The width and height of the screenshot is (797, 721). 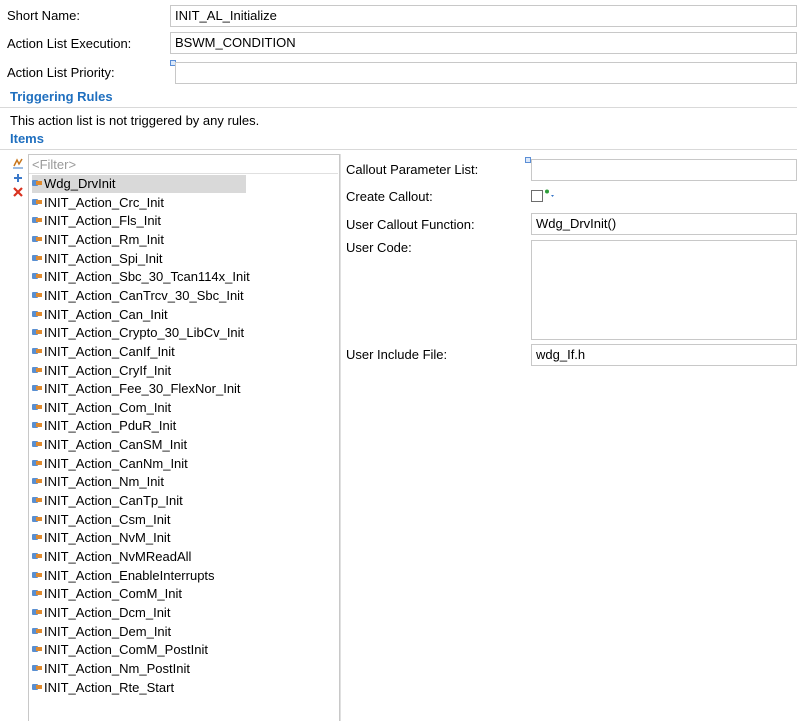 I want to click on list-item-label: INIT_Action_Rte_Start, so click(x=109, y=687).